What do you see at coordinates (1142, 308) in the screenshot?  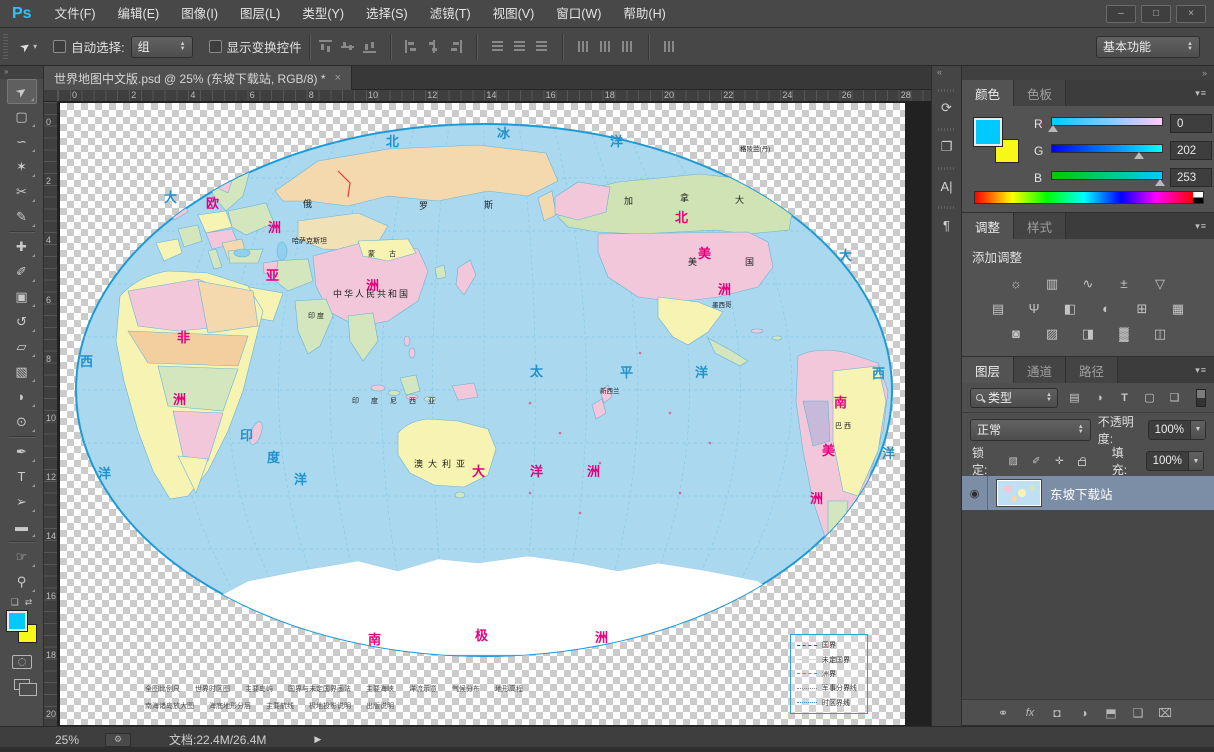 I see `channel-mixer-icon: ⊞` at bounding box center [1142, 308].